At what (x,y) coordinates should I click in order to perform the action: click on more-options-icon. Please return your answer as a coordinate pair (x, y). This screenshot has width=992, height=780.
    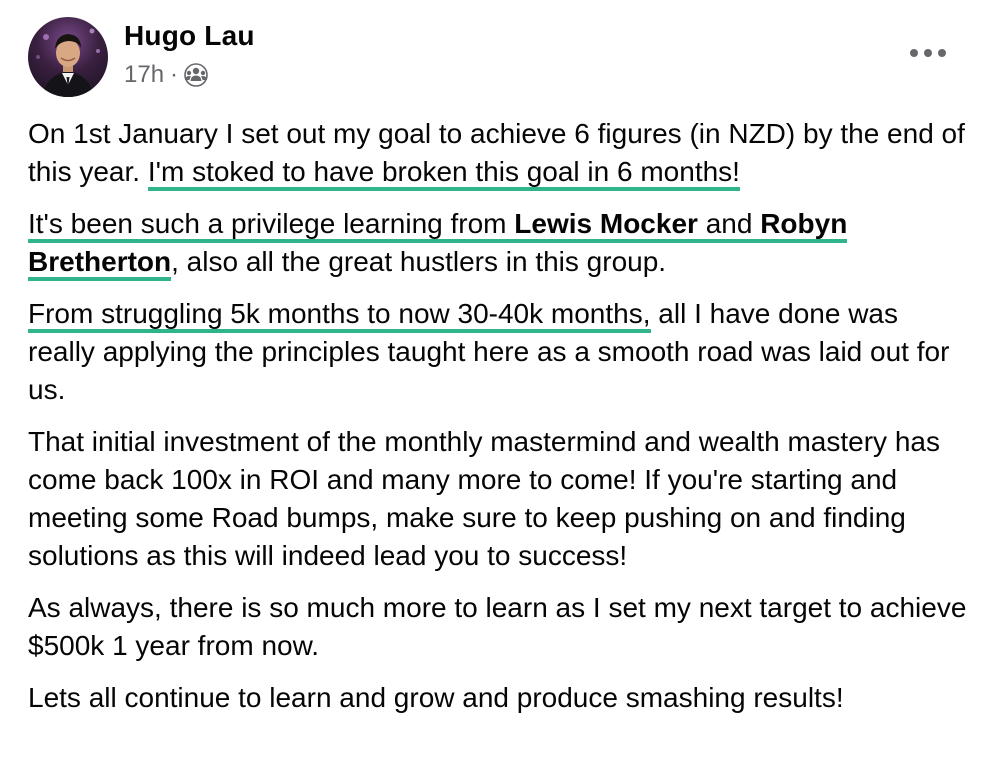
    Looking at the image, I should click on (928, 53).